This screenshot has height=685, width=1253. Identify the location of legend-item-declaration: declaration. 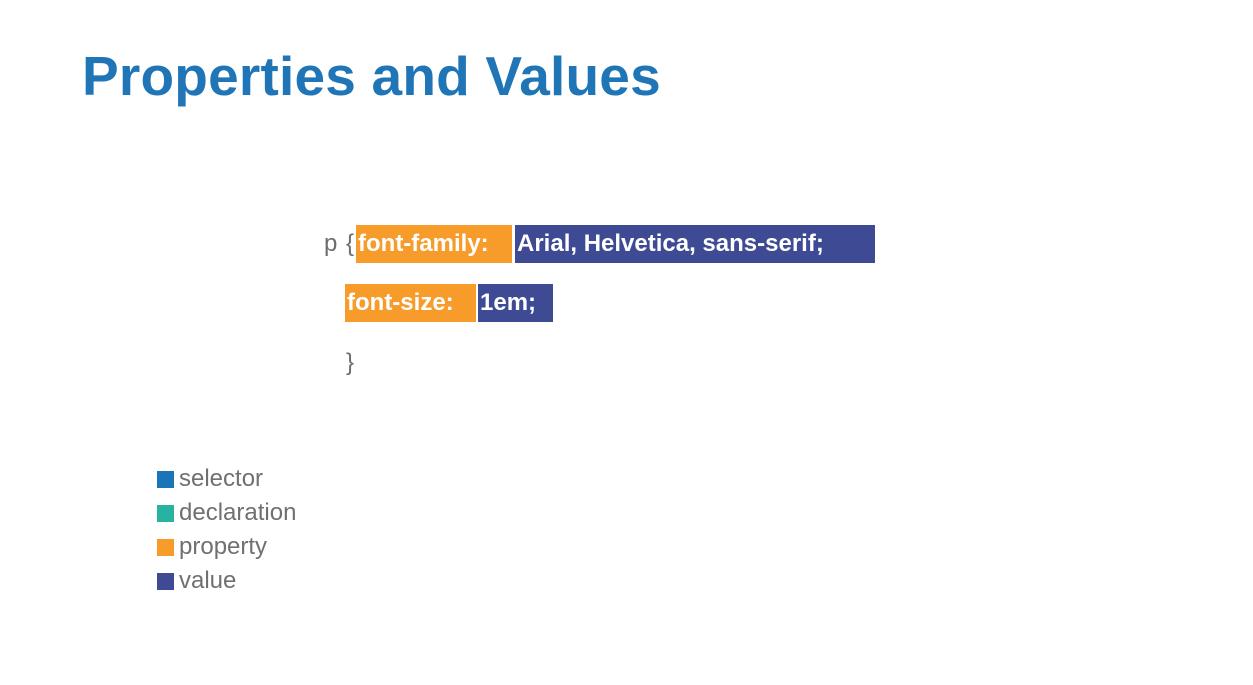
(226, 513).